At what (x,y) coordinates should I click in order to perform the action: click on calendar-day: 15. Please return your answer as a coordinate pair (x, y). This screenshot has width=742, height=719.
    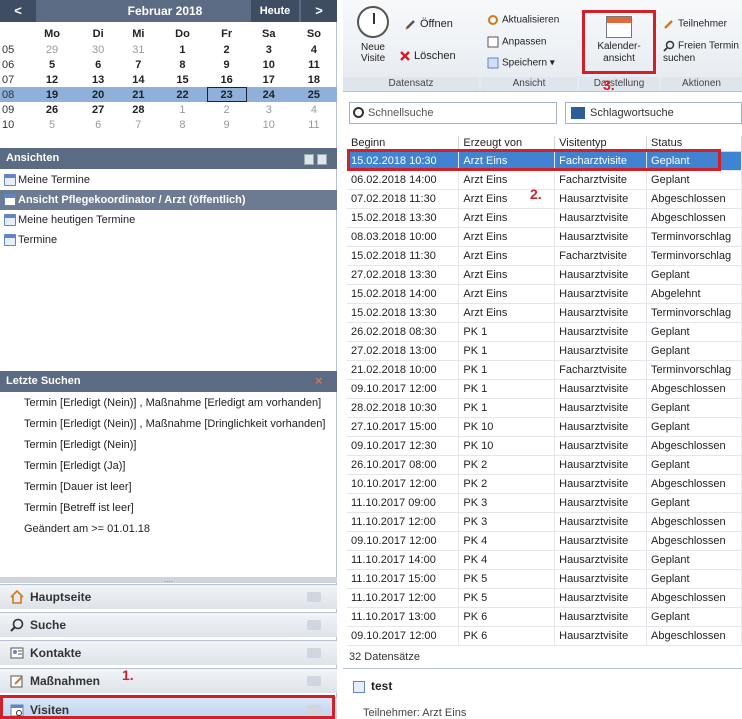
    Looking at the image, I should click on (182, 79).